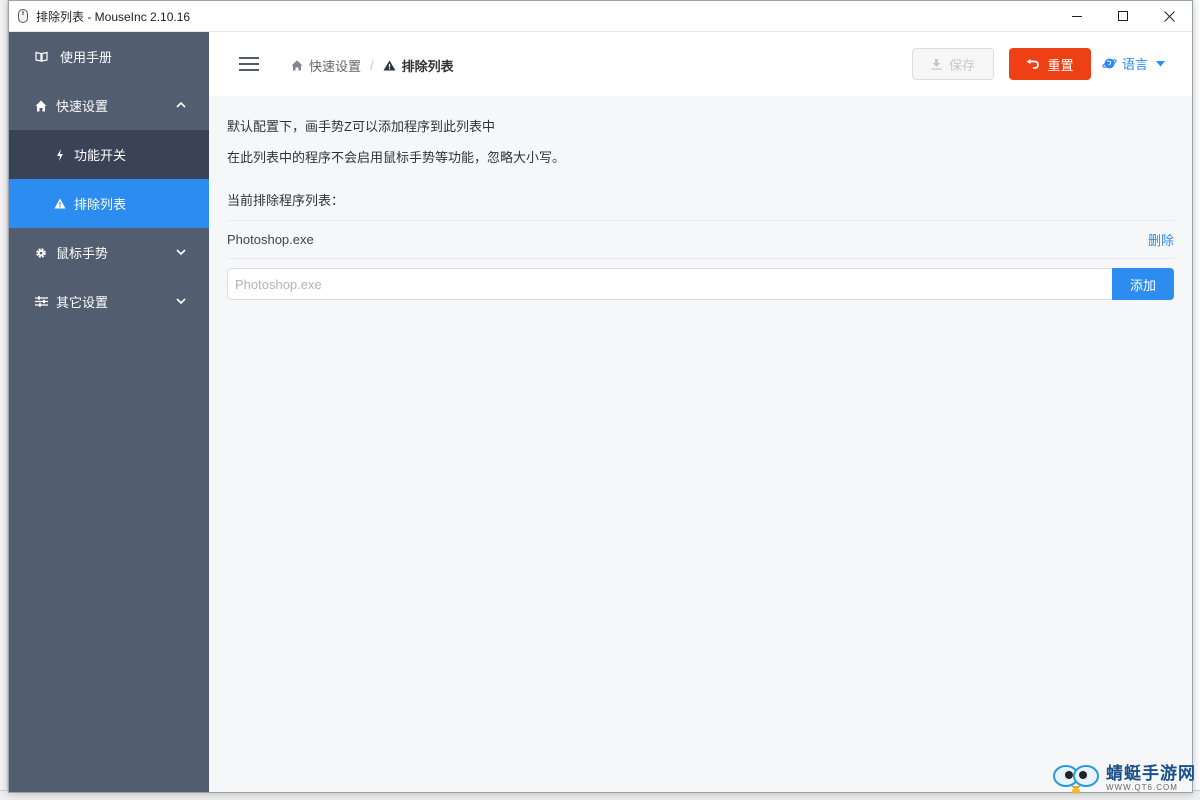  I want to click on watermark-text: 蜻蜓手游网 WWW.QT6.COM, so click(1151, 778).